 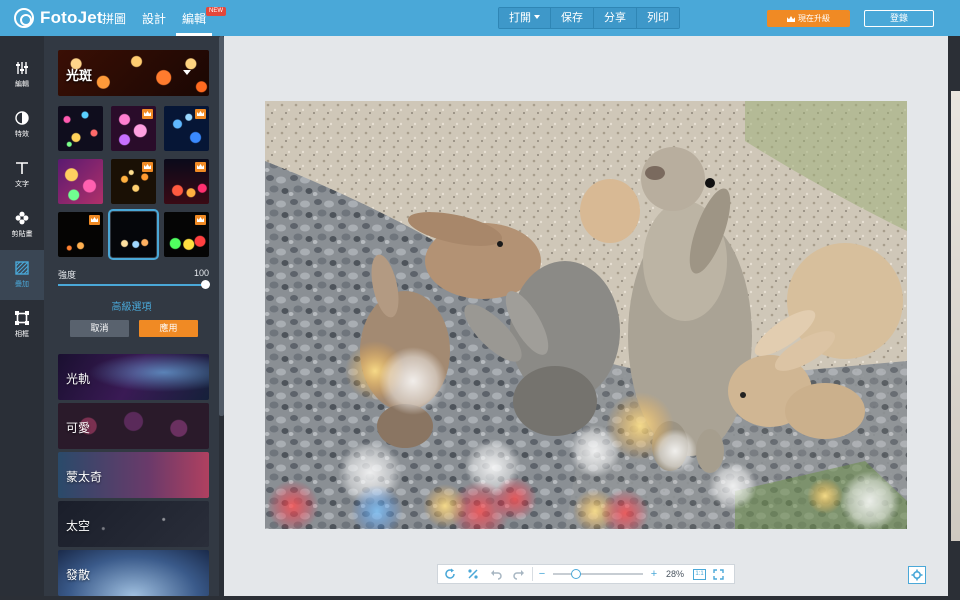 I want to click on toolbar-divider, so click(x=532, y=574).